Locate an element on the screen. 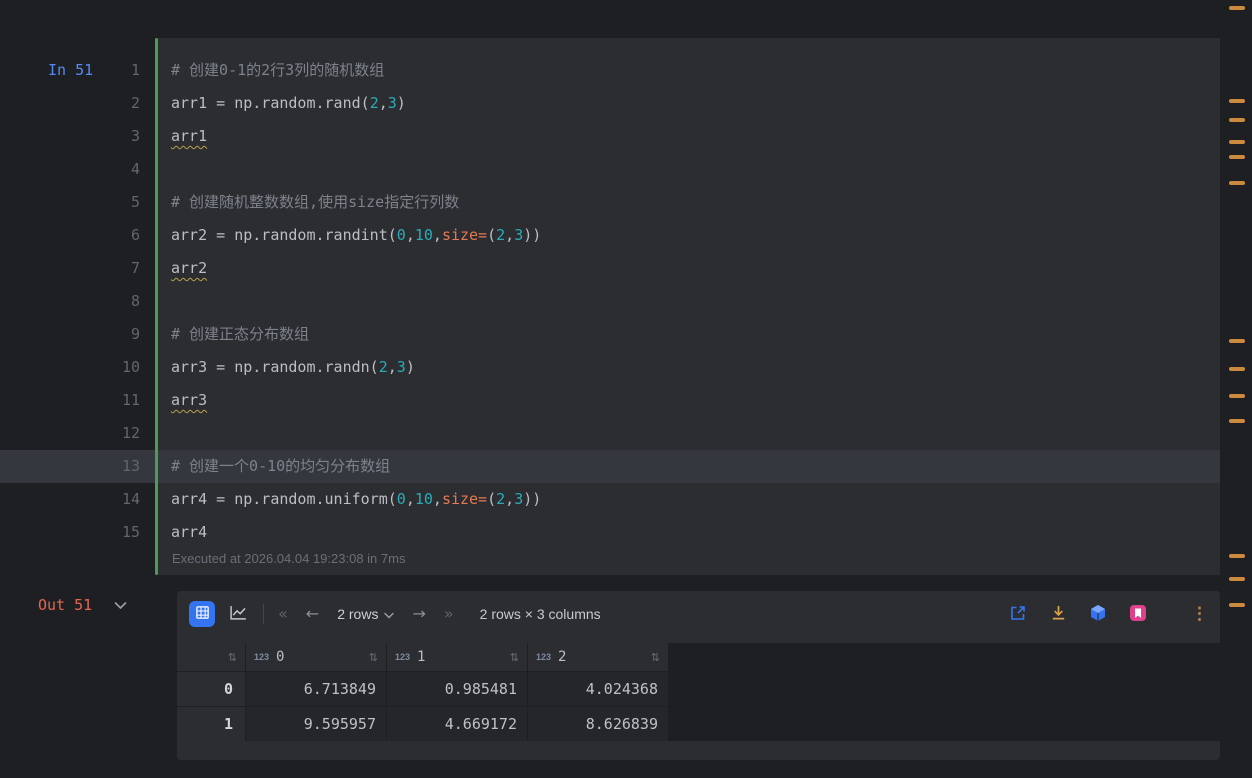 This screenshot has width=1252, height=778. next-page-button: → is located at coordinates (418, 614).